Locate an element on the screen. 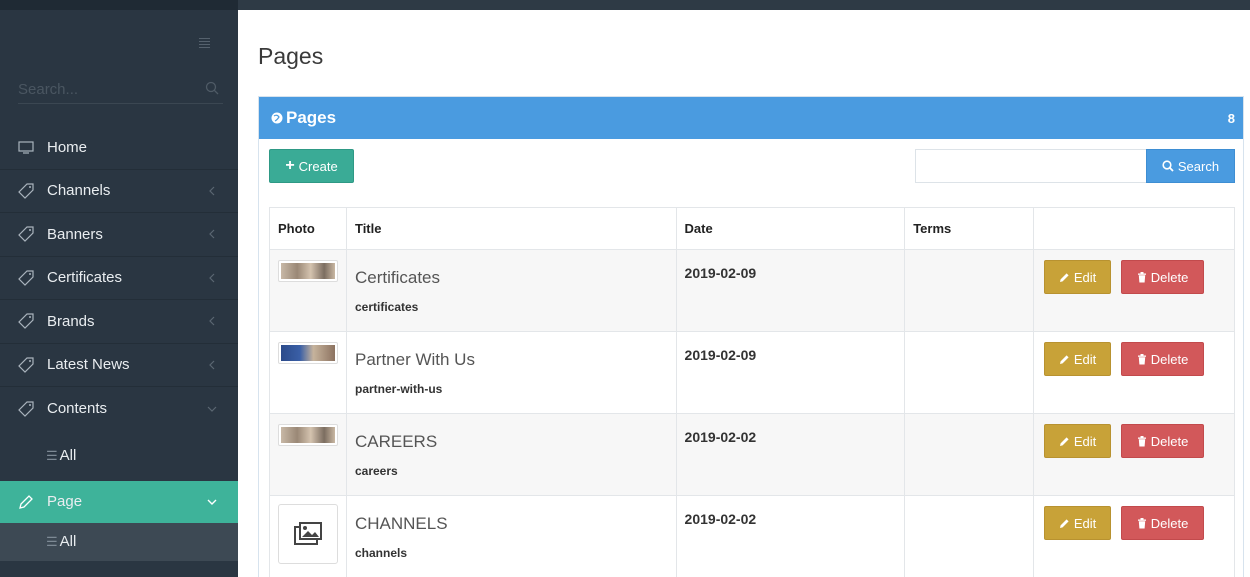  column-header-terms: Terms is located at coordinates (969, 228).